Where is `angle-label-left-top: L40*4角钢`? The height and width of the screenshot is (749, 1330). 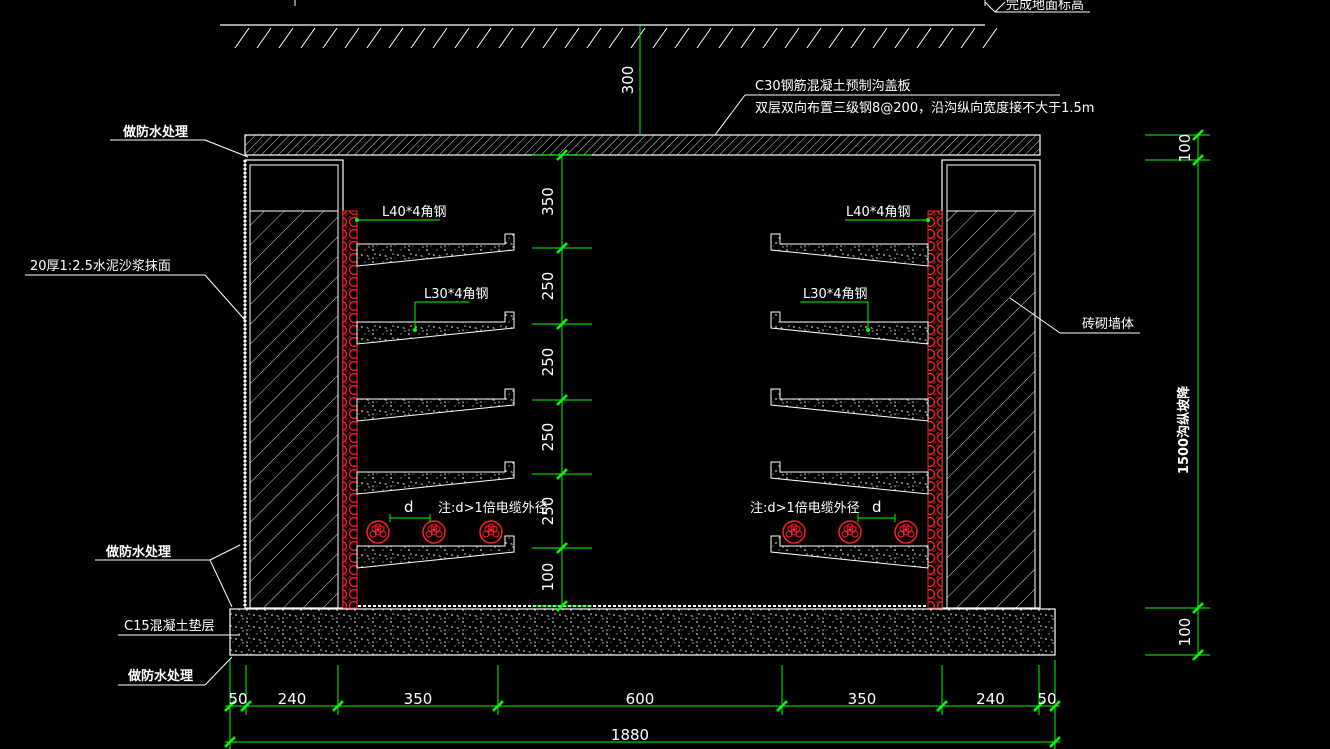
angle-label-left-top: L40*4角钢 is located at coordinates (414, 212).